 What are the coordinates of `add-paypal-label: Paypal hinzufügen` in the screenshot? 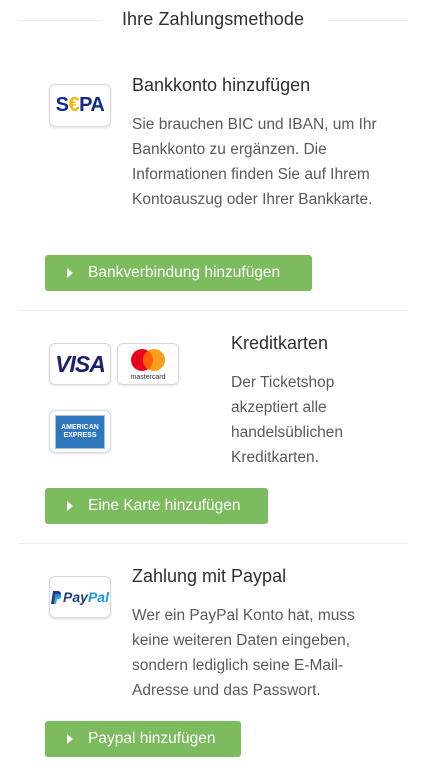 It's located at (152, 738).